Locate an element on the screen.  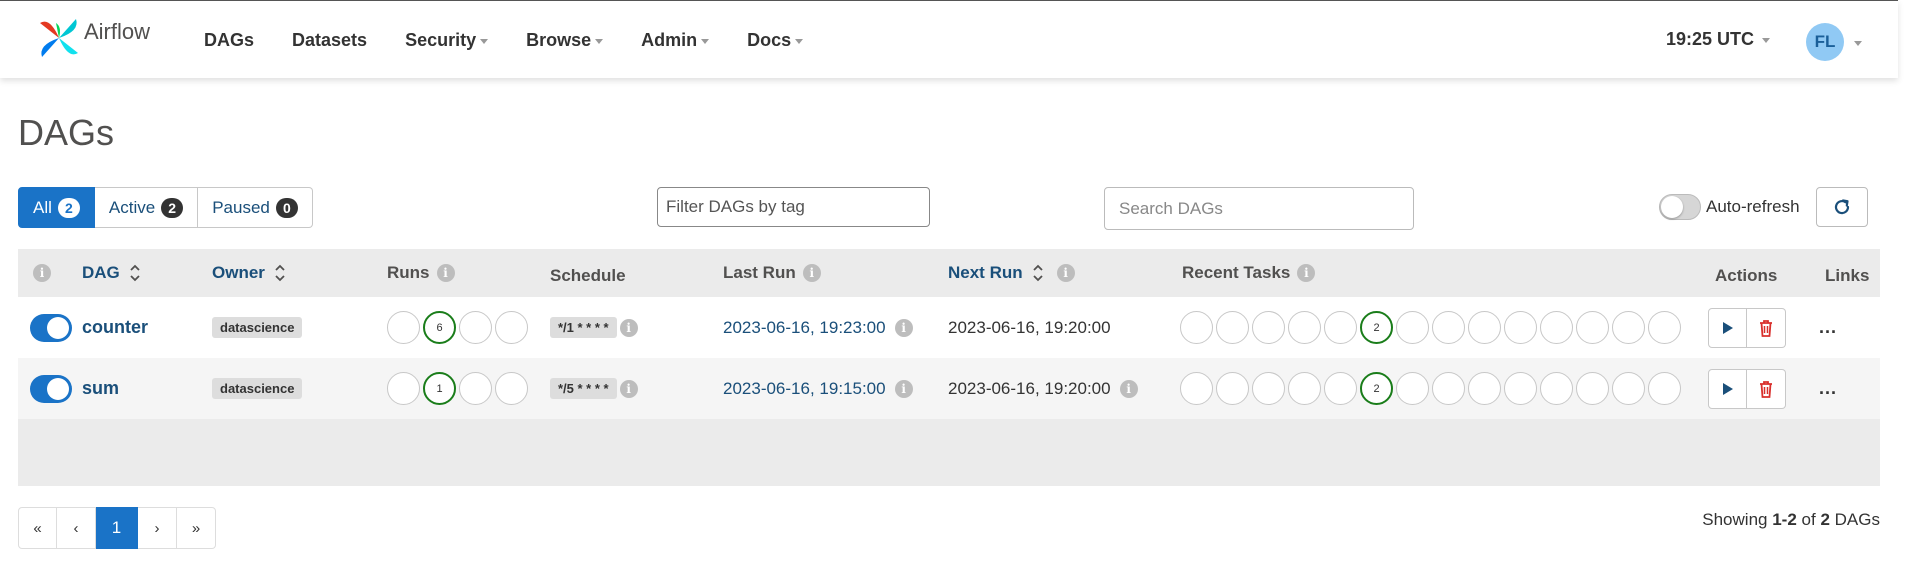
run-status-circle-success: 1 is located at coordinates (439, 388).